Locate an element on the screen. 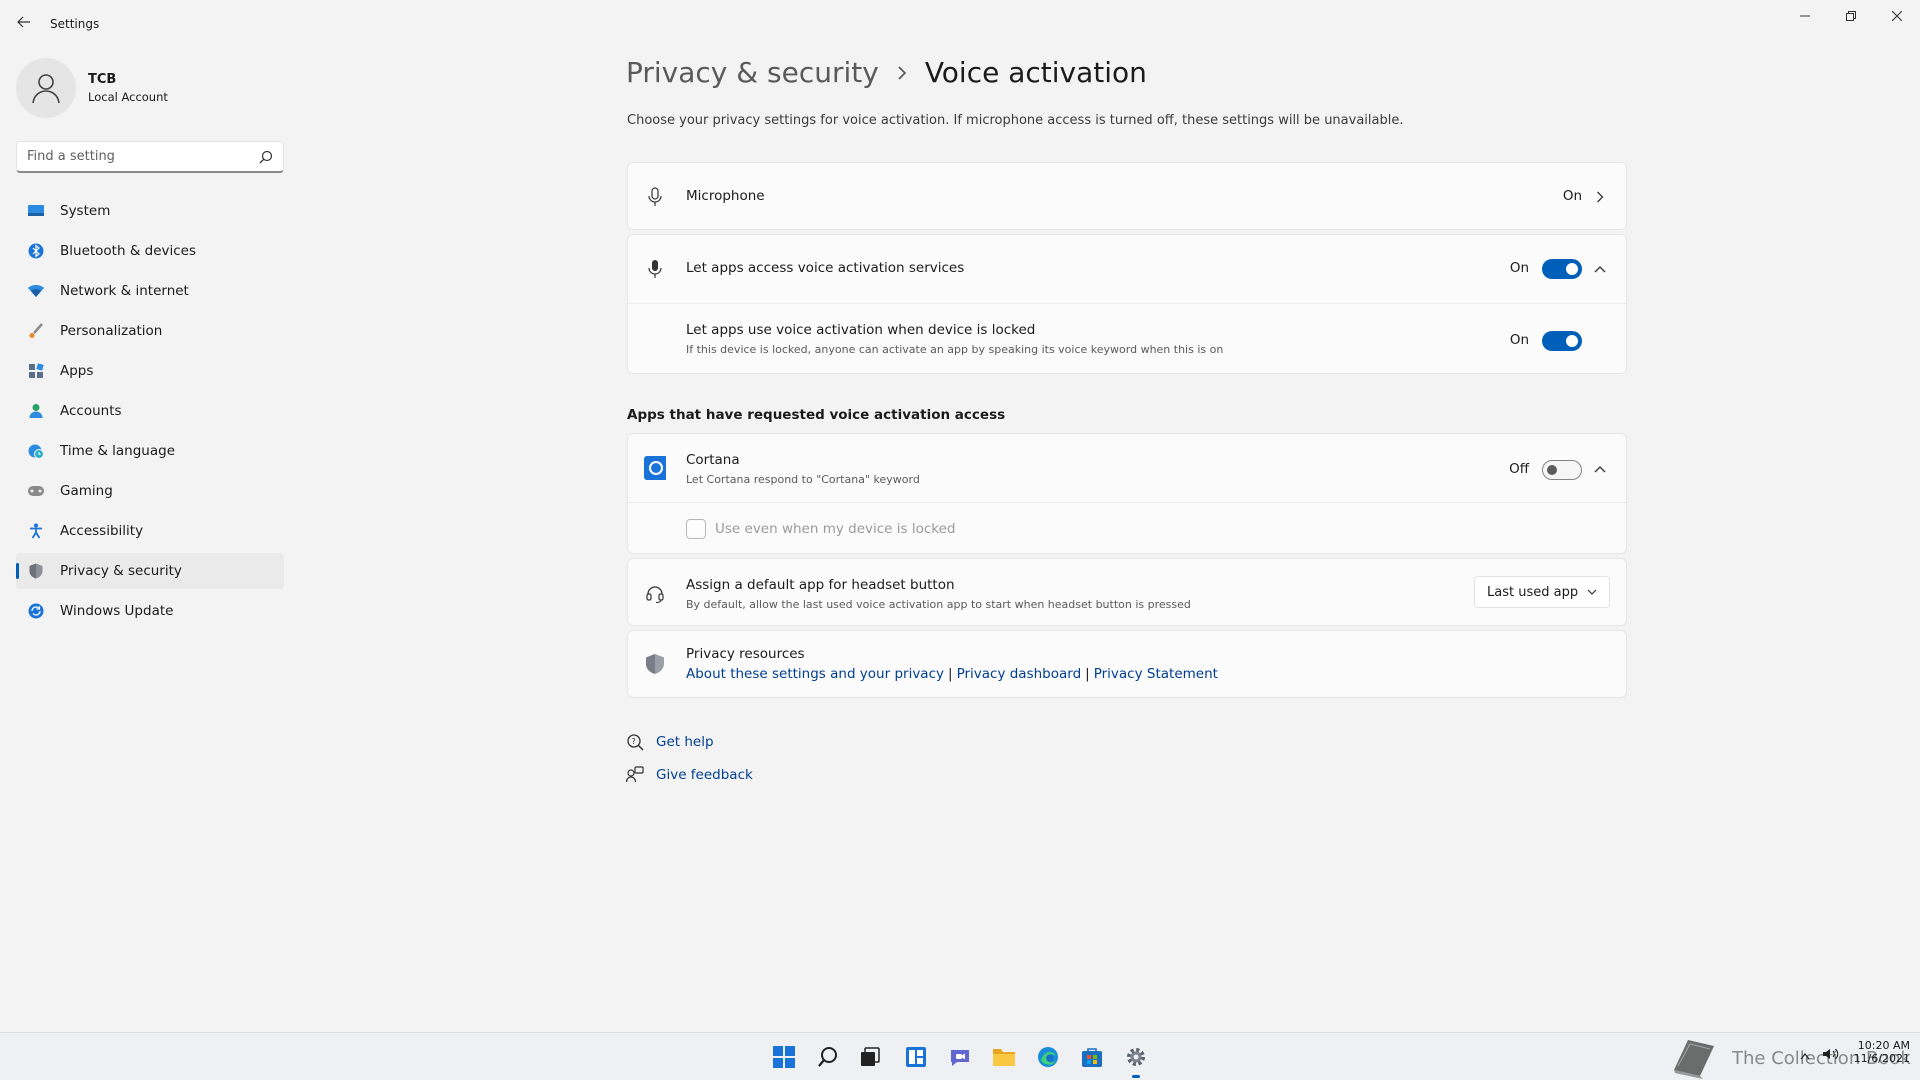 The height and width of the screenshot is (1080, 1920). close-icon is located at coordinates (1897, 16).